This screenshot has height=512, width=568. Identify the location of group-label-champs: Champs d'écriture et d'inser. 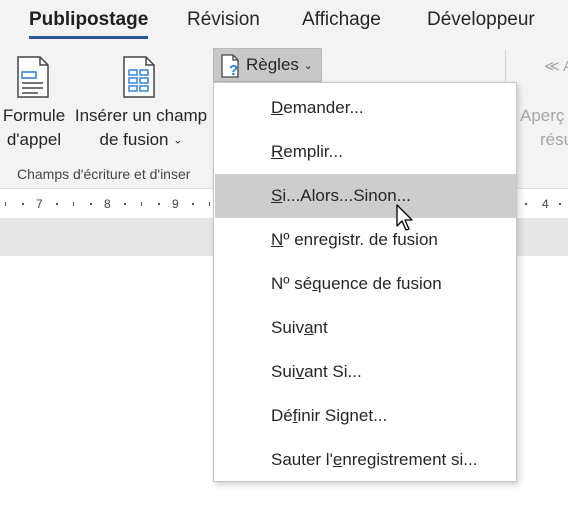
(104, 174).